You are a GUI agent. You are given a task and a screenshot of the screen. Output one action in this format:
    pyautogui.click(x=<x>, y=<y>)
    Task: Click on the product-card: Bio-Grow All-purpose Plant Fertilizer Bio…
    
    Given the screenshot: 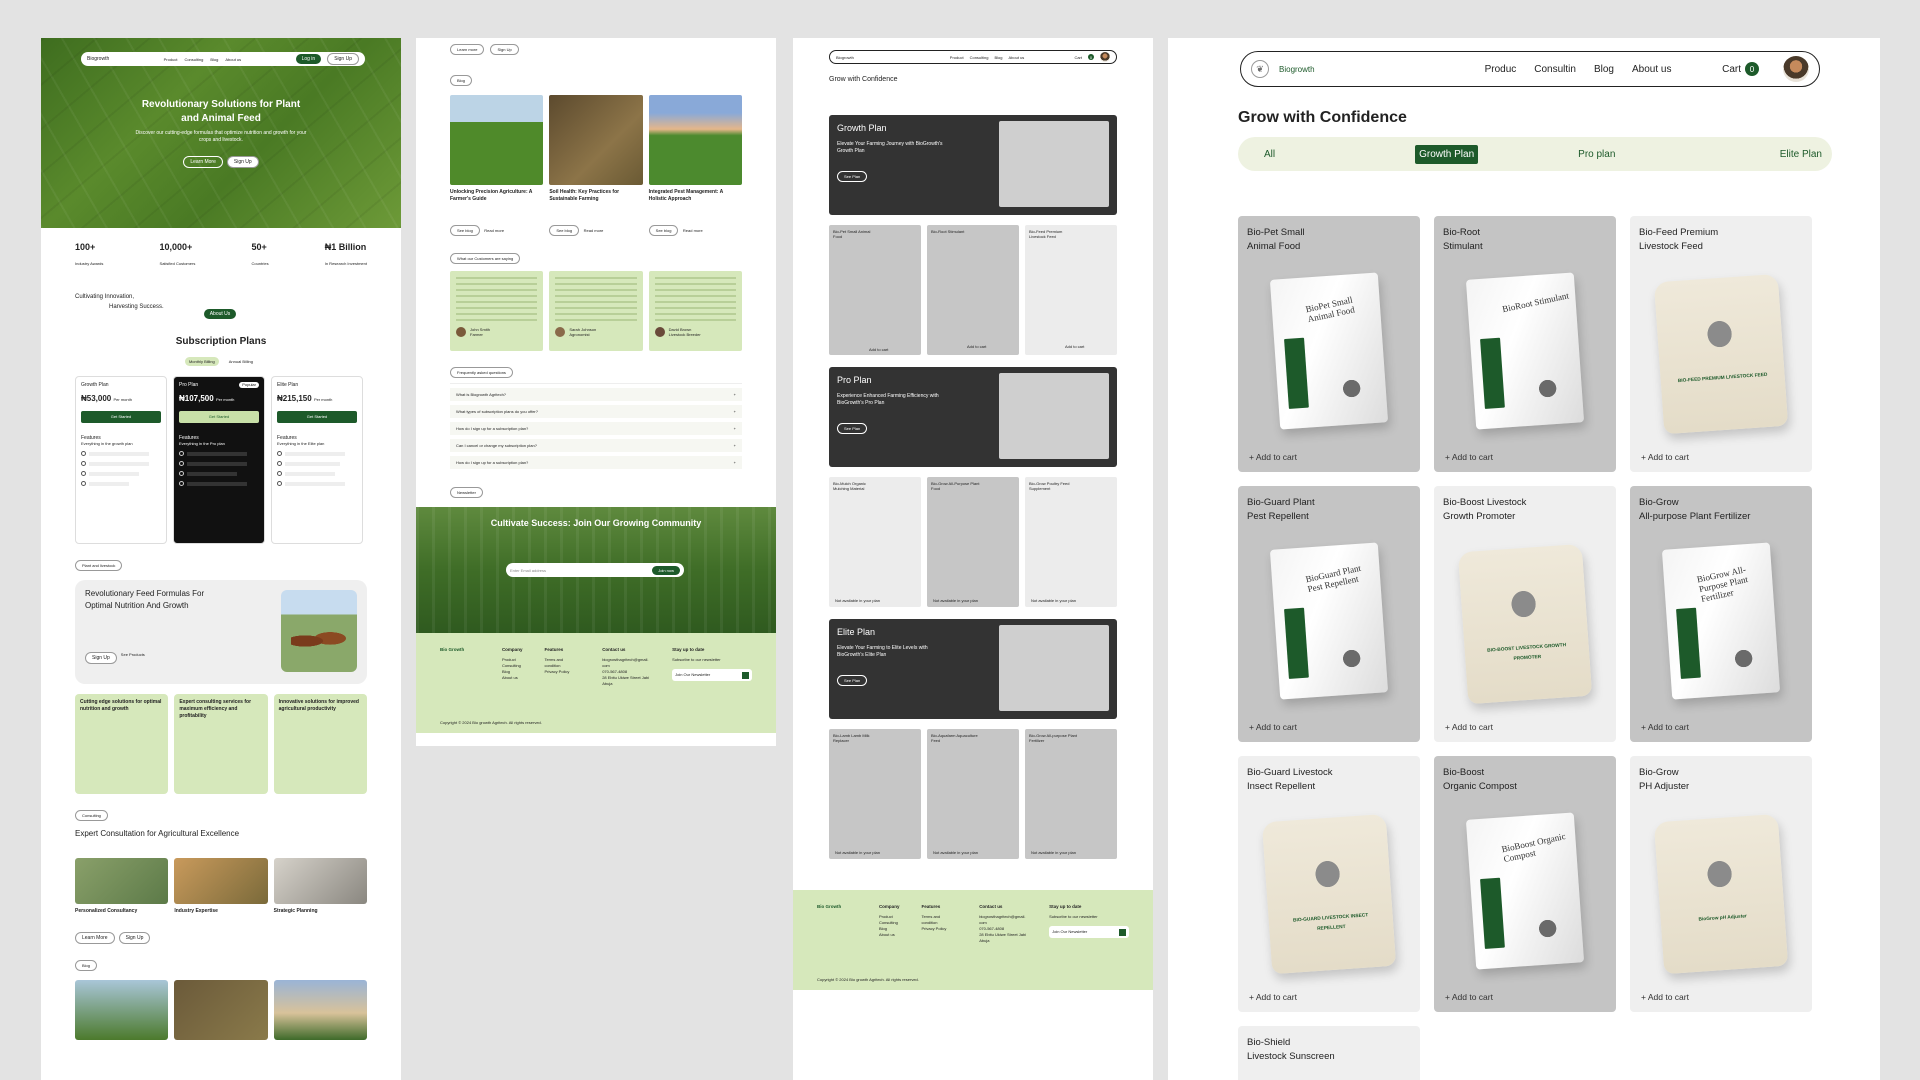 What is the action you would take?
    pyautogui.click(x=1721, y=614)
    